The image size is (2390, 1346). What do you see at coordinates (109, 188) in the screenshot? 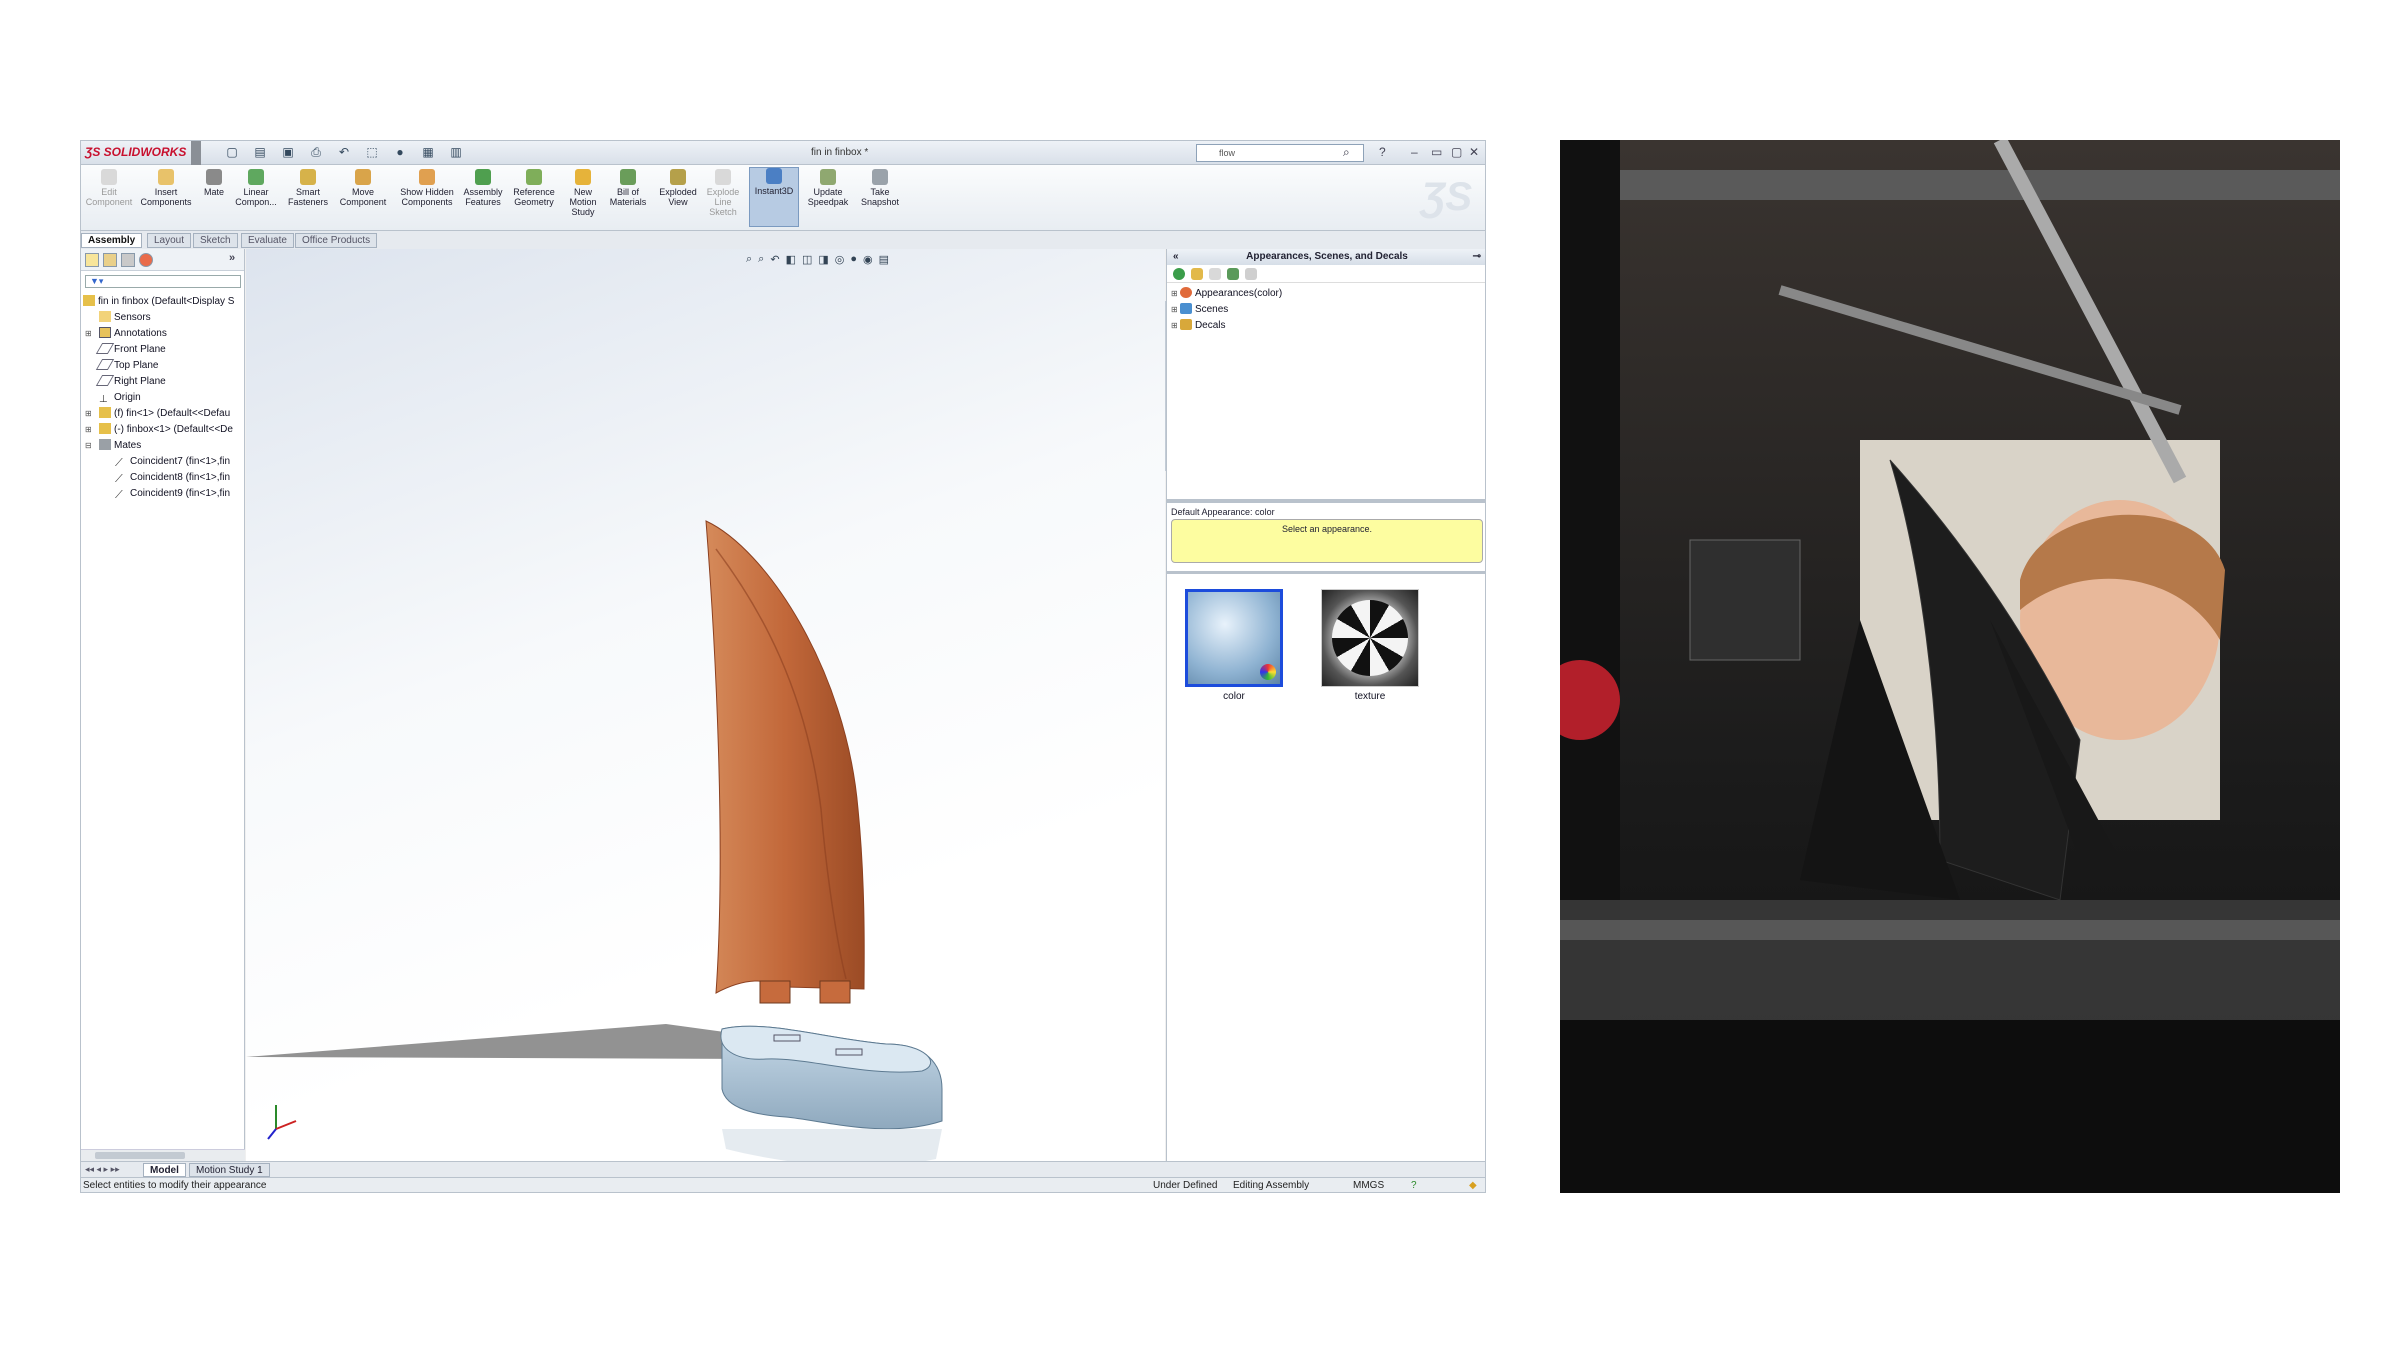
I see `edit-component-button: Edit Component` at bounding box center [109, 188].